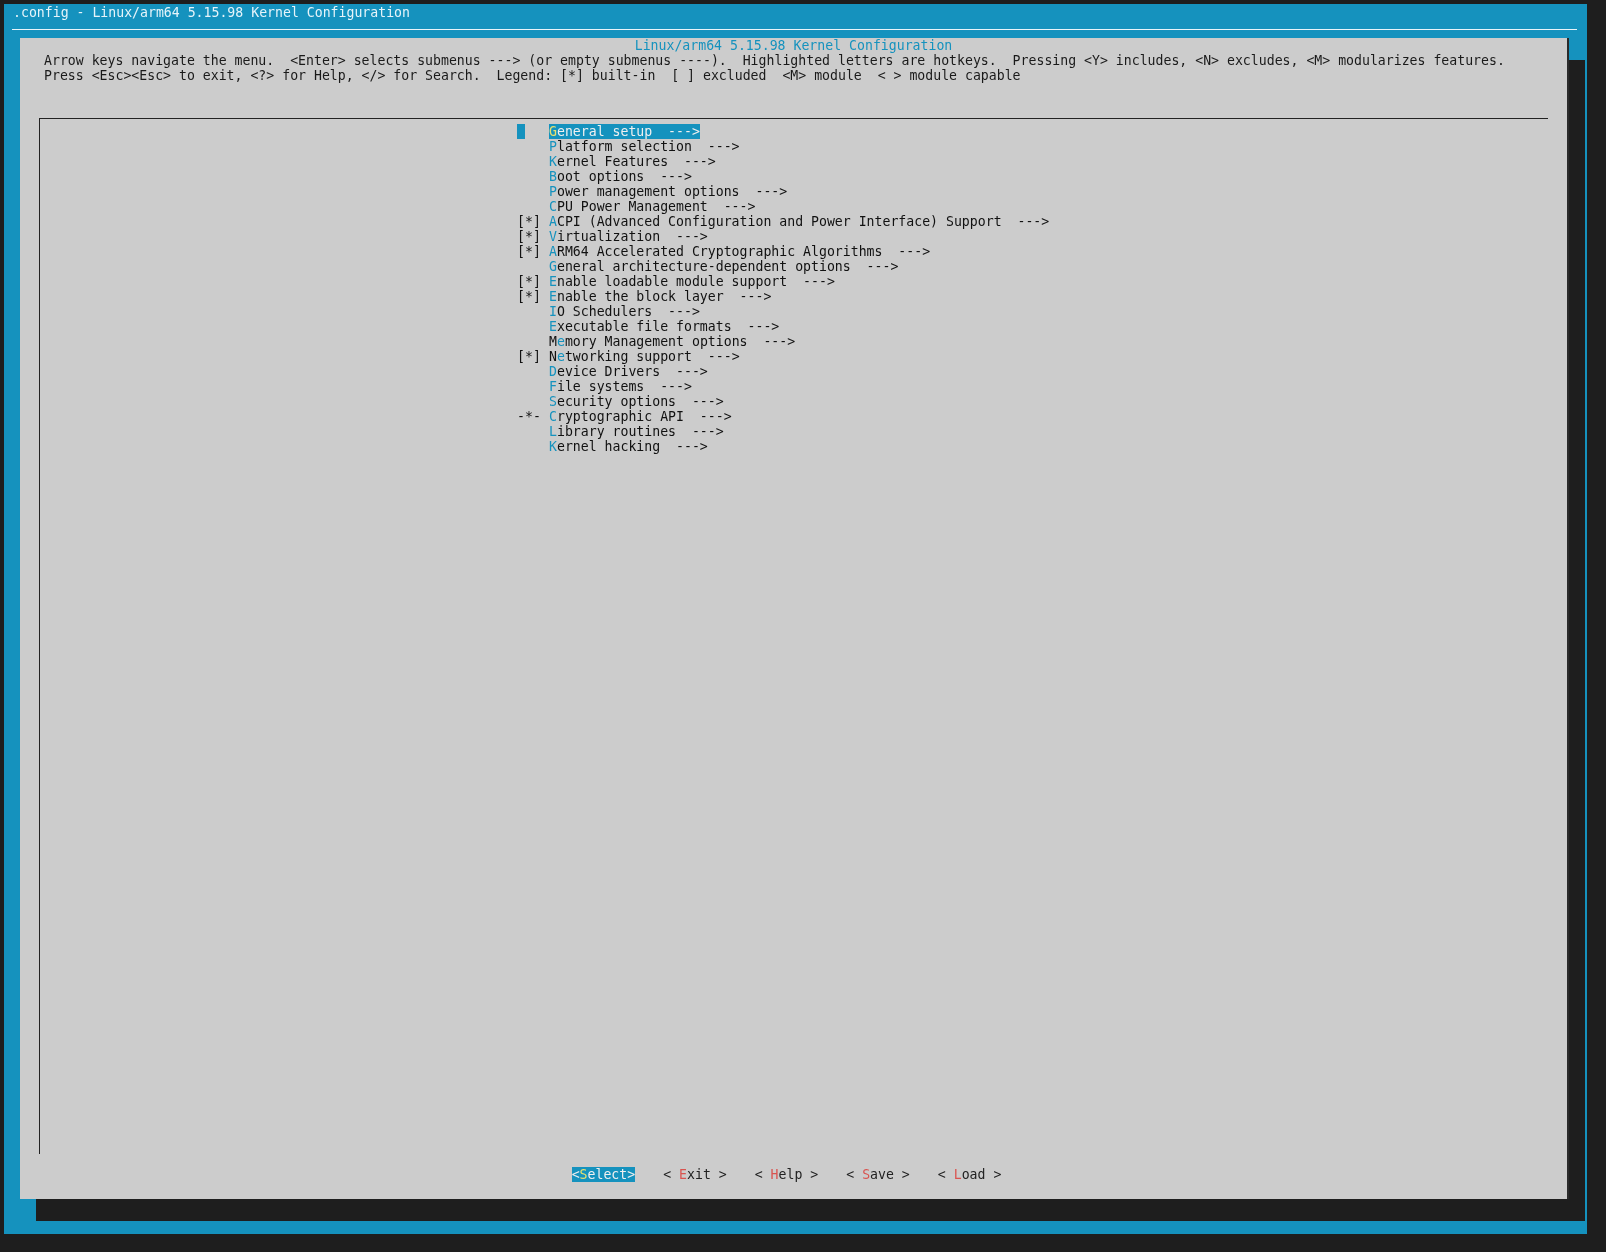 Image resolution: width=1606 pixels, height=1252 pixels. What do you see at coordinates (521, 131) in the screenshot?
I see `cursor-block` at bounding box center [521, 131].